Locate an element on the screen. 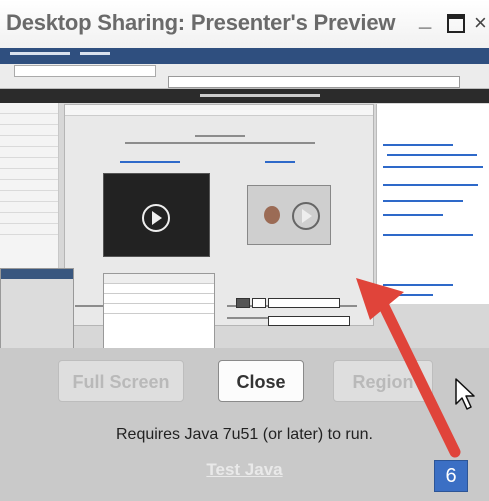 The width and height of the screenshot is (489, 501). step-number-badge: 6 is located at coordinates (451, 476).